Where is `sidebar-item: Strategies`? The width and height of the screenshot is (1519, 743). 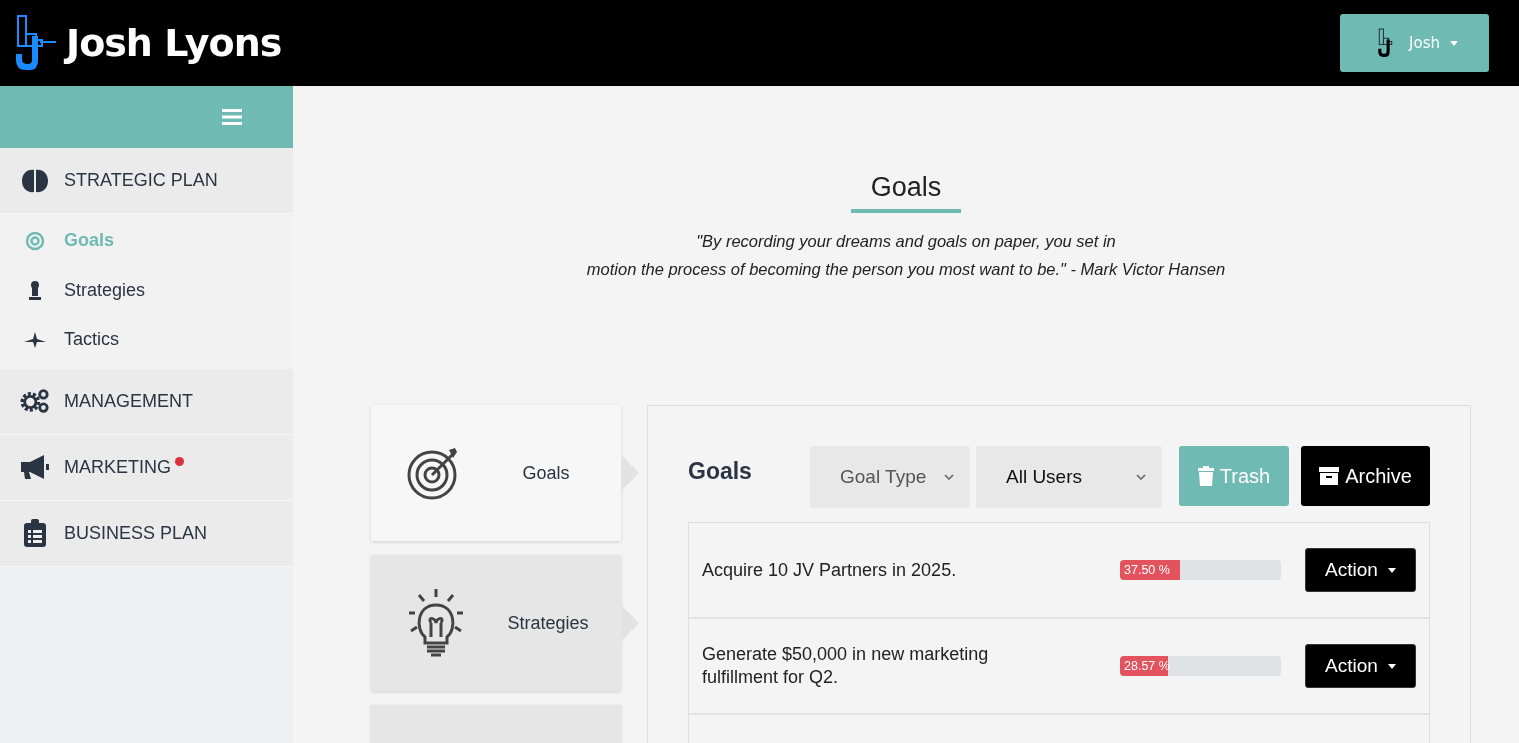
sidebar-item: Strategies is located at coordinates (146, 290).